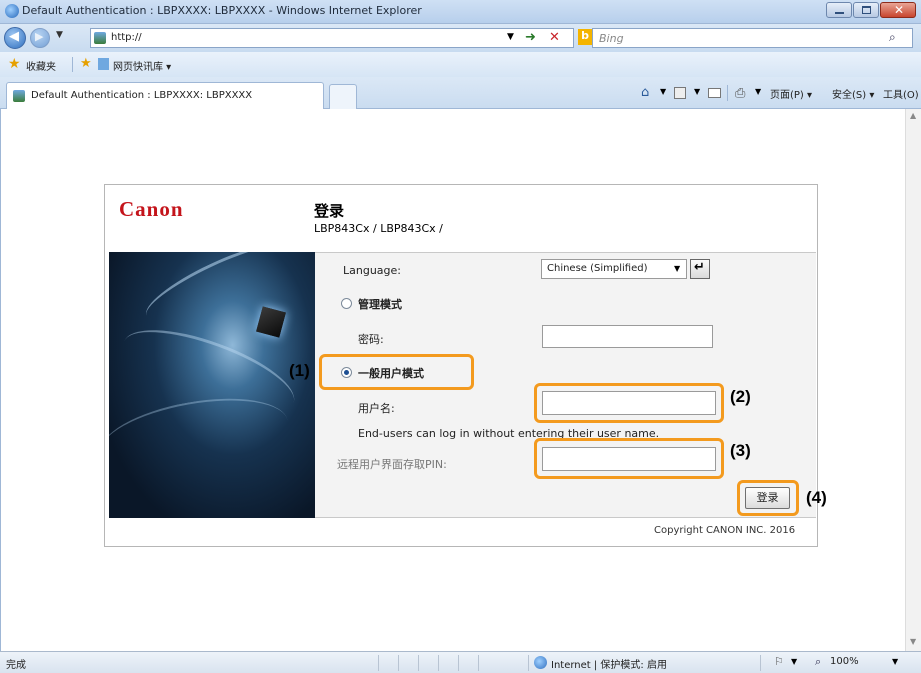  What do you see at coordinates (853, 93) in the screenshot?
I see `safety-menu: 安全(S) ▾` at bounding box center [853, 93].